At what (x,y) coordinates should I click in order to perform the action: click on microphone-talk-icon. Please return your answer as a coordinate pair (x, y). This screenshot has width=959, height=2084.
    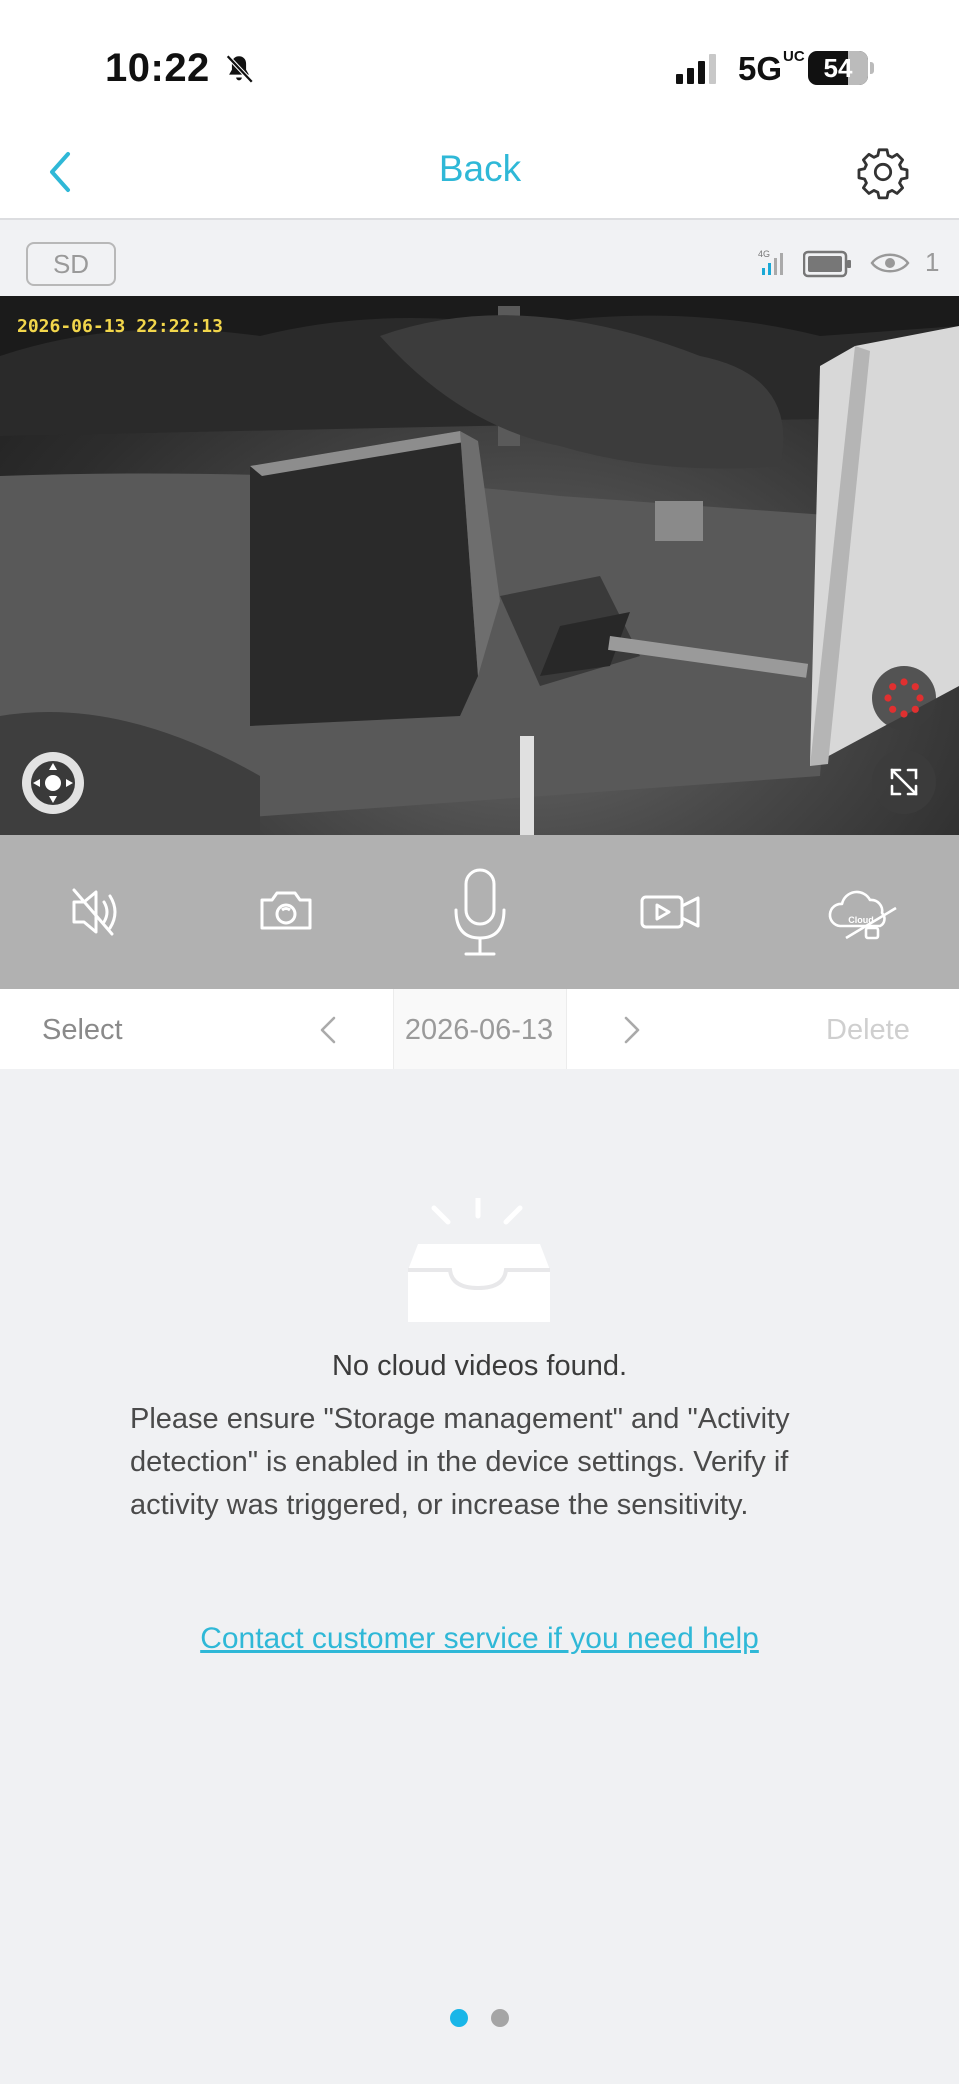
    Looking at the image, I should click on (480, 914).